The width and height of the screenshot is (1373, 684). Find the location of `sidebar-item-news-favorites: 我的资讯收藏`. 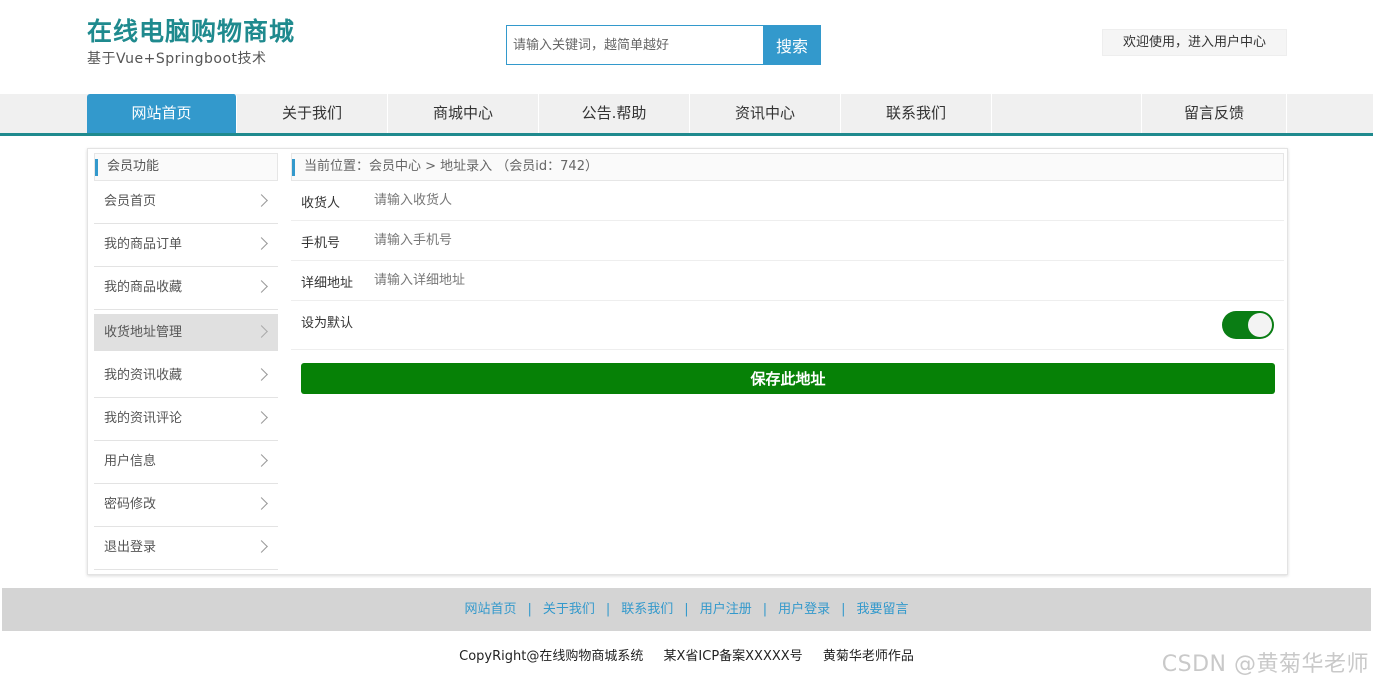

sidebar-item-news-favorites: 我的资讯收藏 is located at coordinates (186, 376).